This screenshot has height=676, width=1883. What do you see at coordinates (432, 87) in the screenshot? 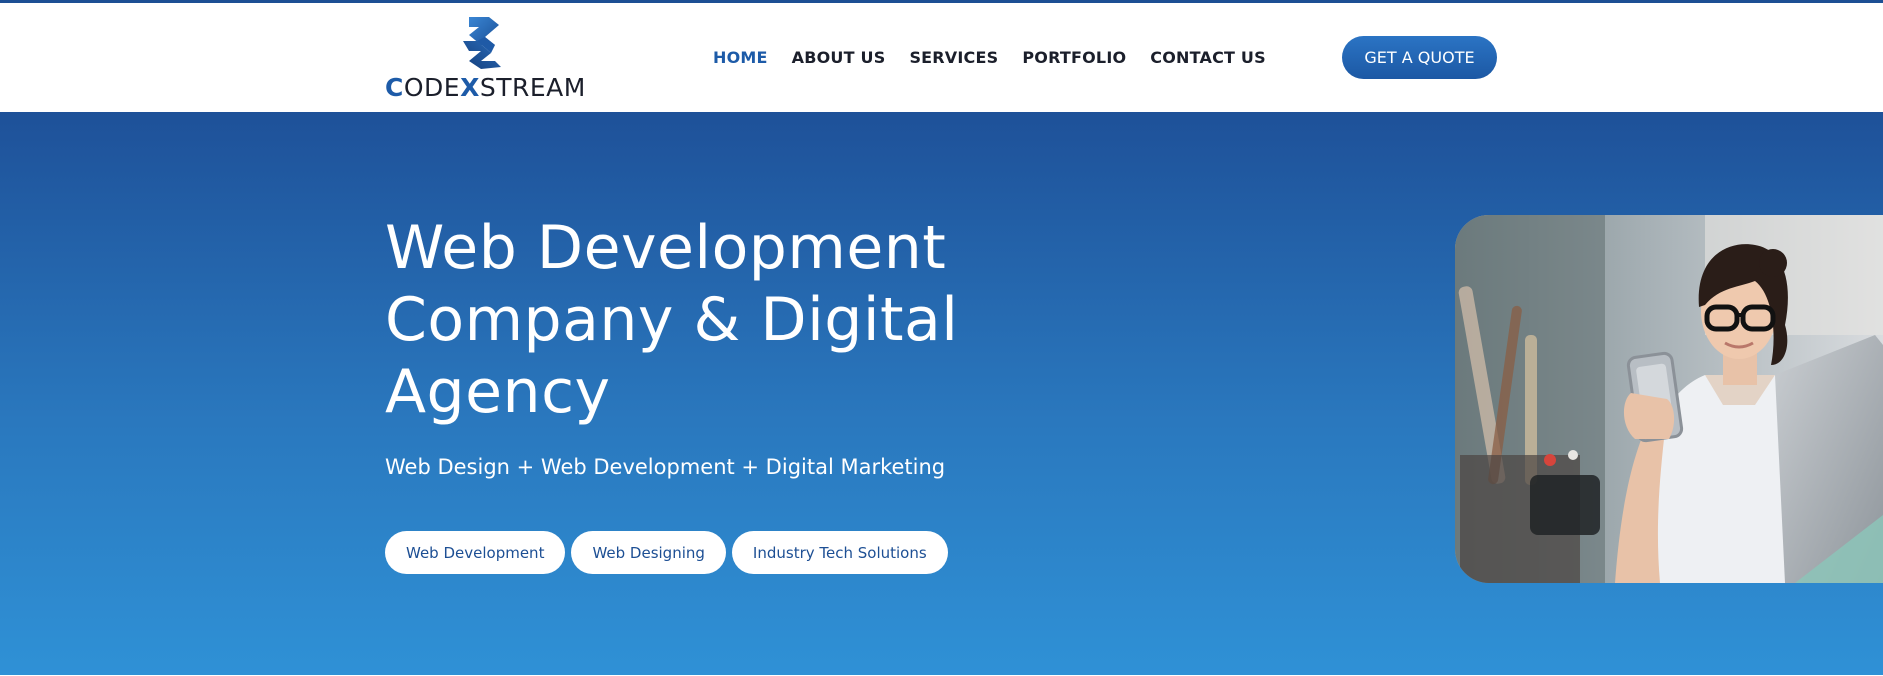
I see `logo-letters-ode: ODE` at bounding box center [432, 87].